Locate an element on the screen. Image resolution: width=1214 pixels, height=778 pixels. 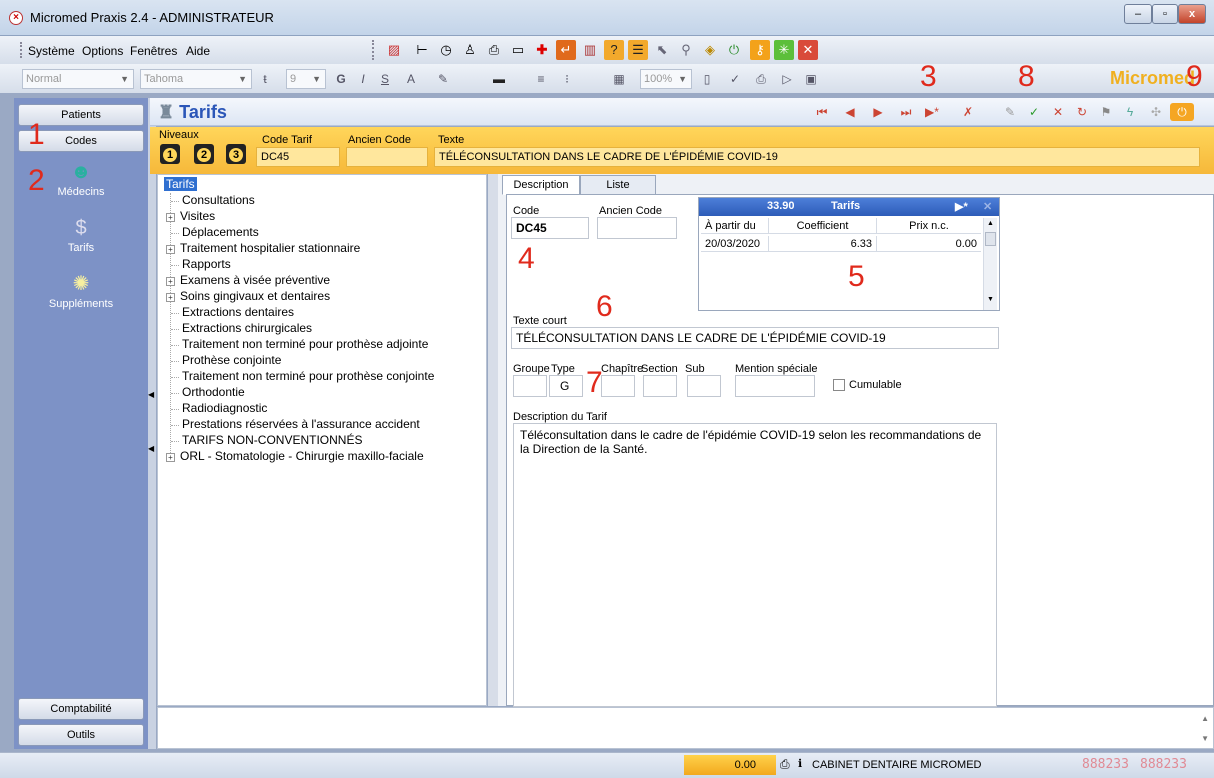
tree-item: Soins gingivaux et dentaires is located at coordinates (255, 296).